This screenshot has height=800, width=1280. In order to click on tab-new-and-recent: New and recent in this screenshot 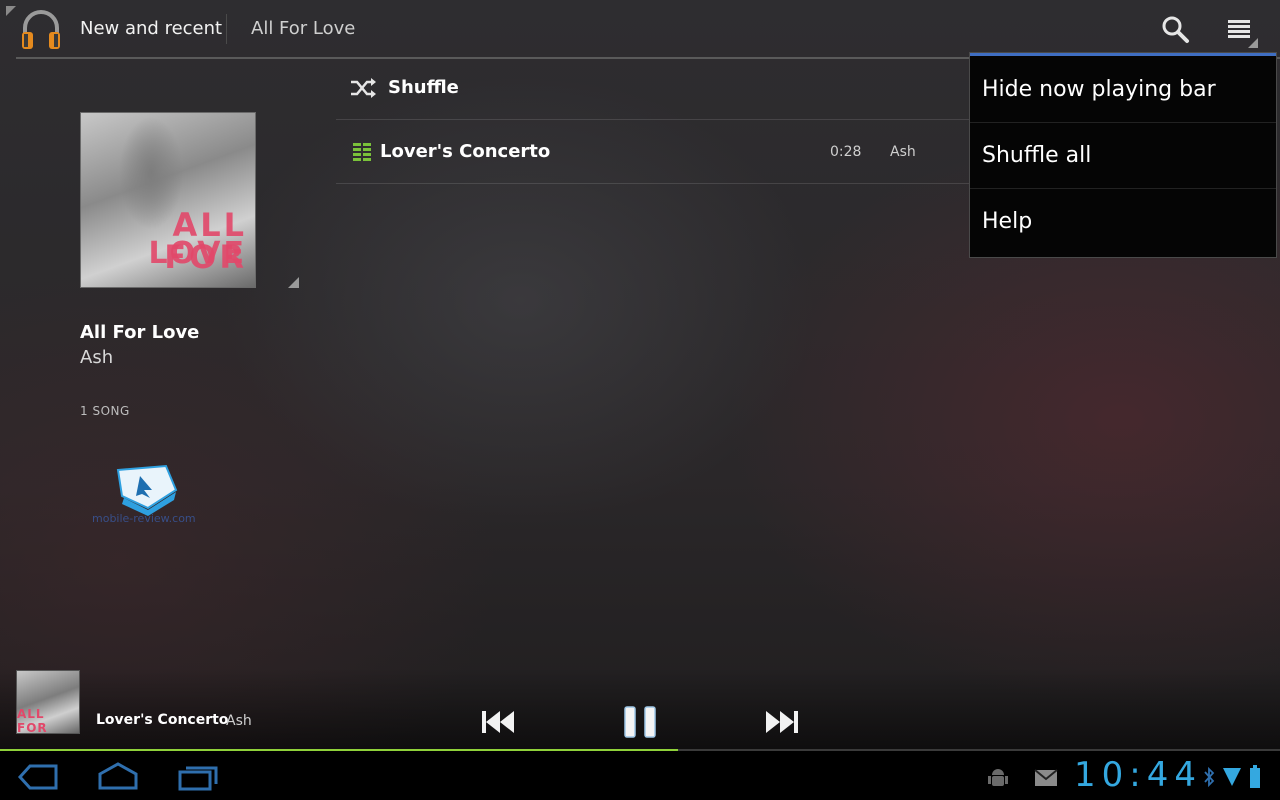, I will do `click(151, 29)`.